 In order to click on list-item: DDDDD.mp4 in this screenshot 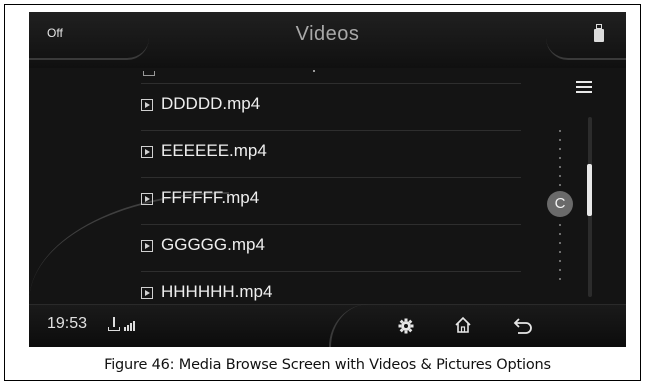, I will do `click(331, 107)`.